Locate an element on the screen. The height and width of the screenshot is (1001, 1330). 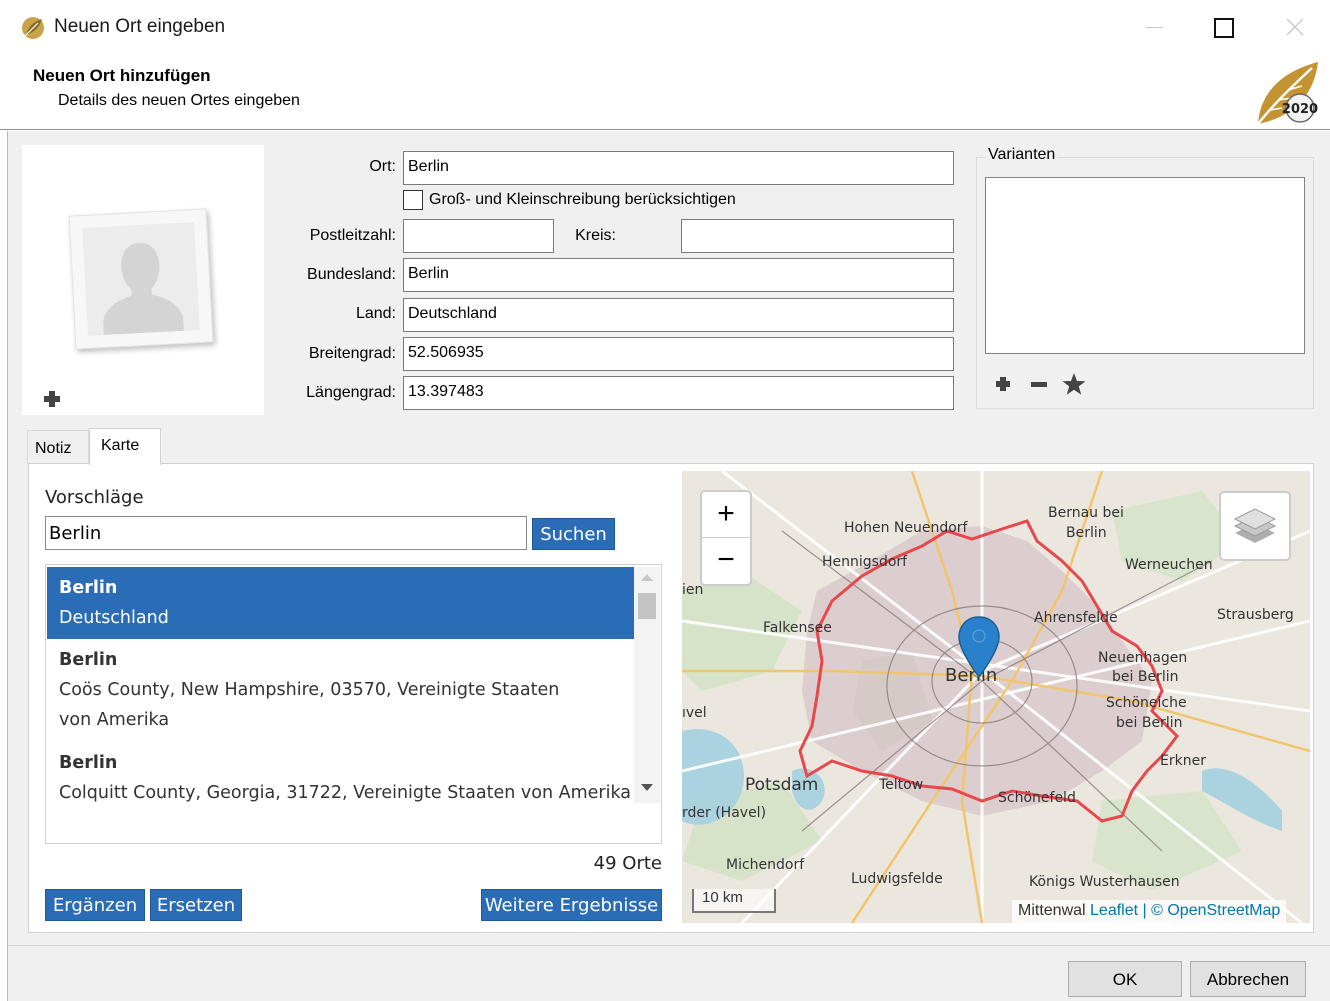
star-variant-button is located at coordinates (1074, 384).